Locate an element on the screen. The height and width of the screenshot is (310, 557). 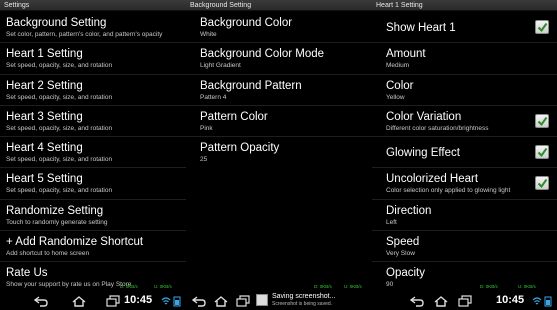
item-title: Opacity is located at coordinates (405, 273).